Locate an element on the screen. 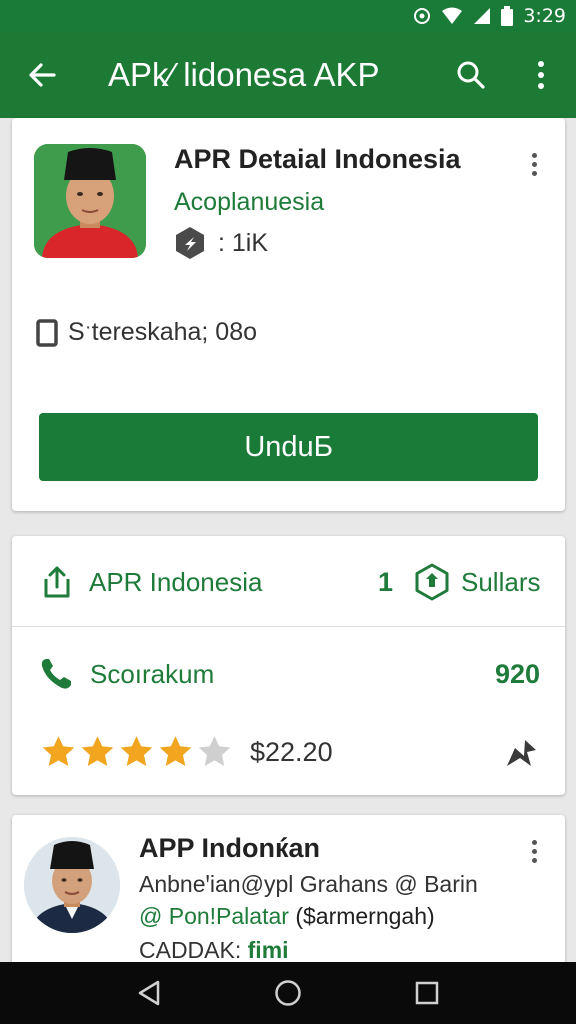  downloads-info: : 1iK is located at coordinates (221, 243).